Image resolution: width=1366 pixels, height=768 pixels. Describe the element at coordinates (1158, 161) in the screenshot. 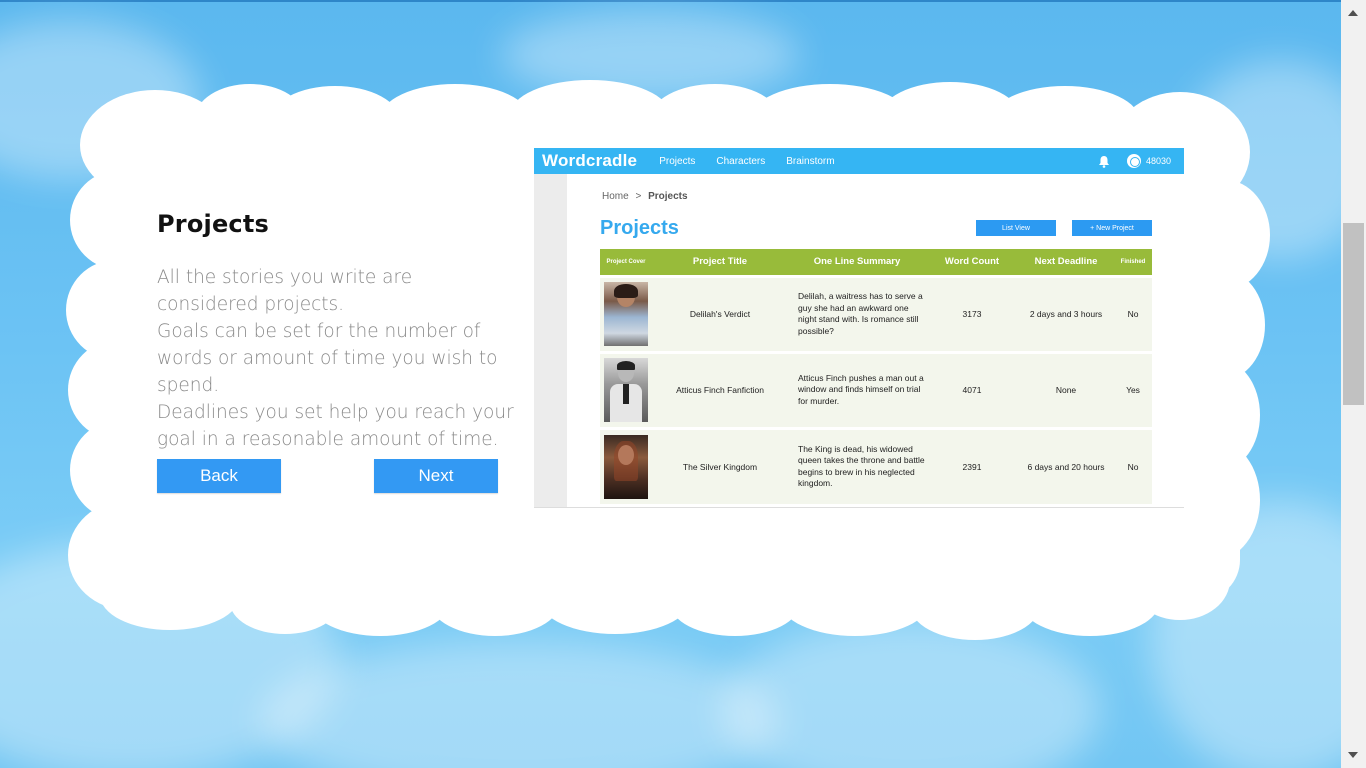

I see `points-count: 48030` at that location.